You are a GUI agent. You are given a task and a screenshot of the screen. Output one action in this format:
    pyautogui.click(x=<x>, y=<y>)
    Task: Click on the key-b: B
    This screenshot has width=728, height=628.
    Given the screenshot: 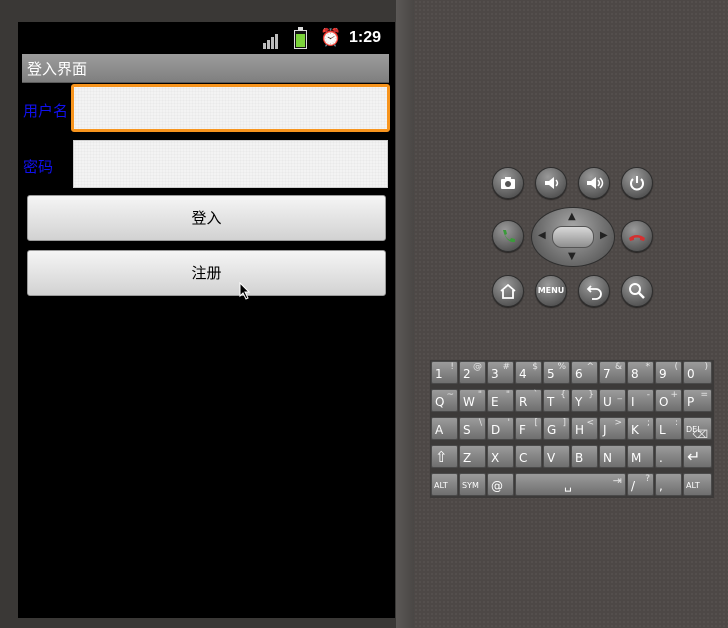 What is the action you would take?
    pyautogui.click(x=584, y=456)
    